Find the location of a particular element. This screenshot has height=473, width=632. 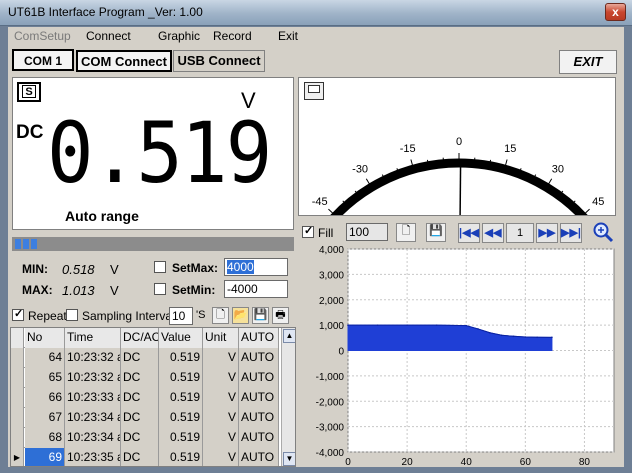

zoom-icon is located at coordinates (603, 232).